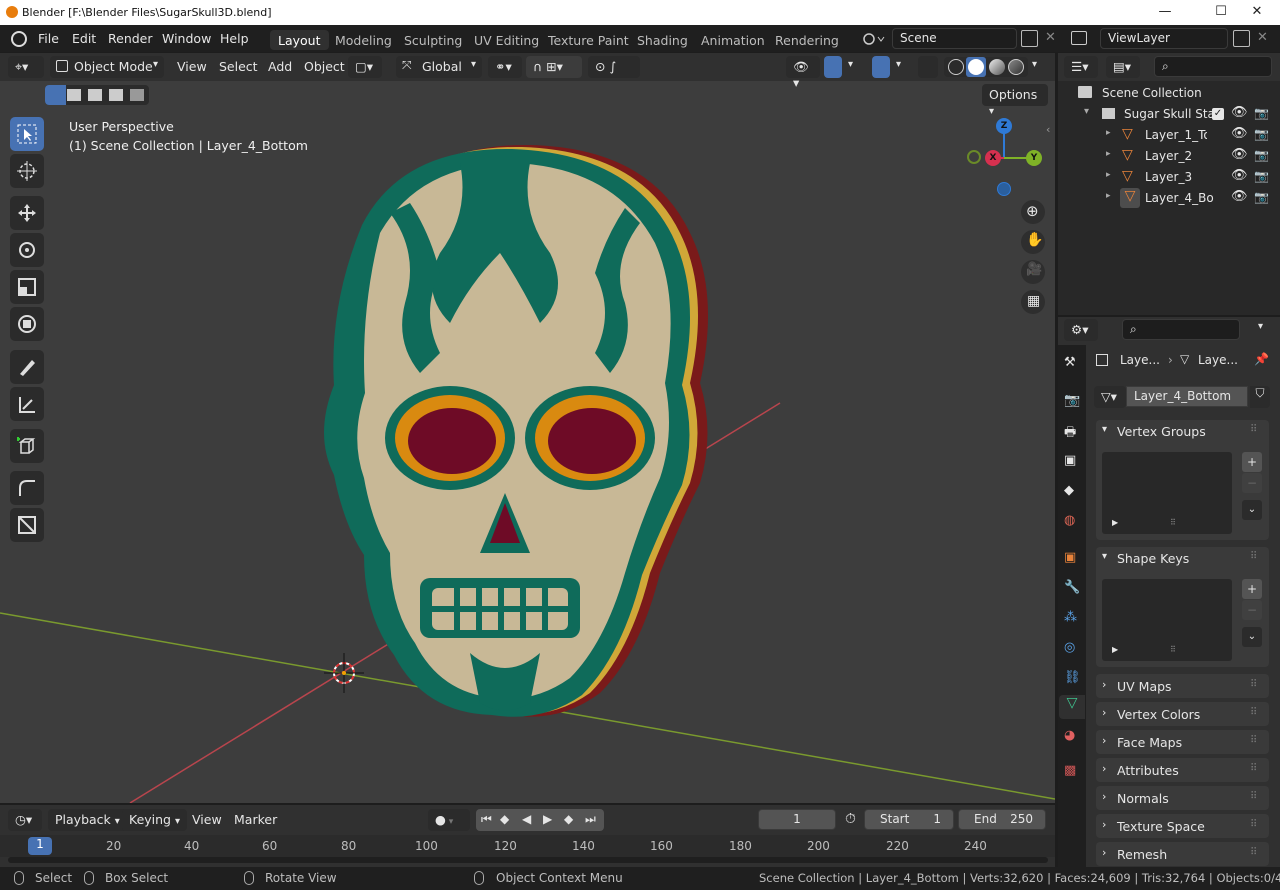 The height and width of the screenshot is (890, 1280). Describe the element at coordinates (116, 95) in the screenshot. I see `select-difference-icon` at that location.